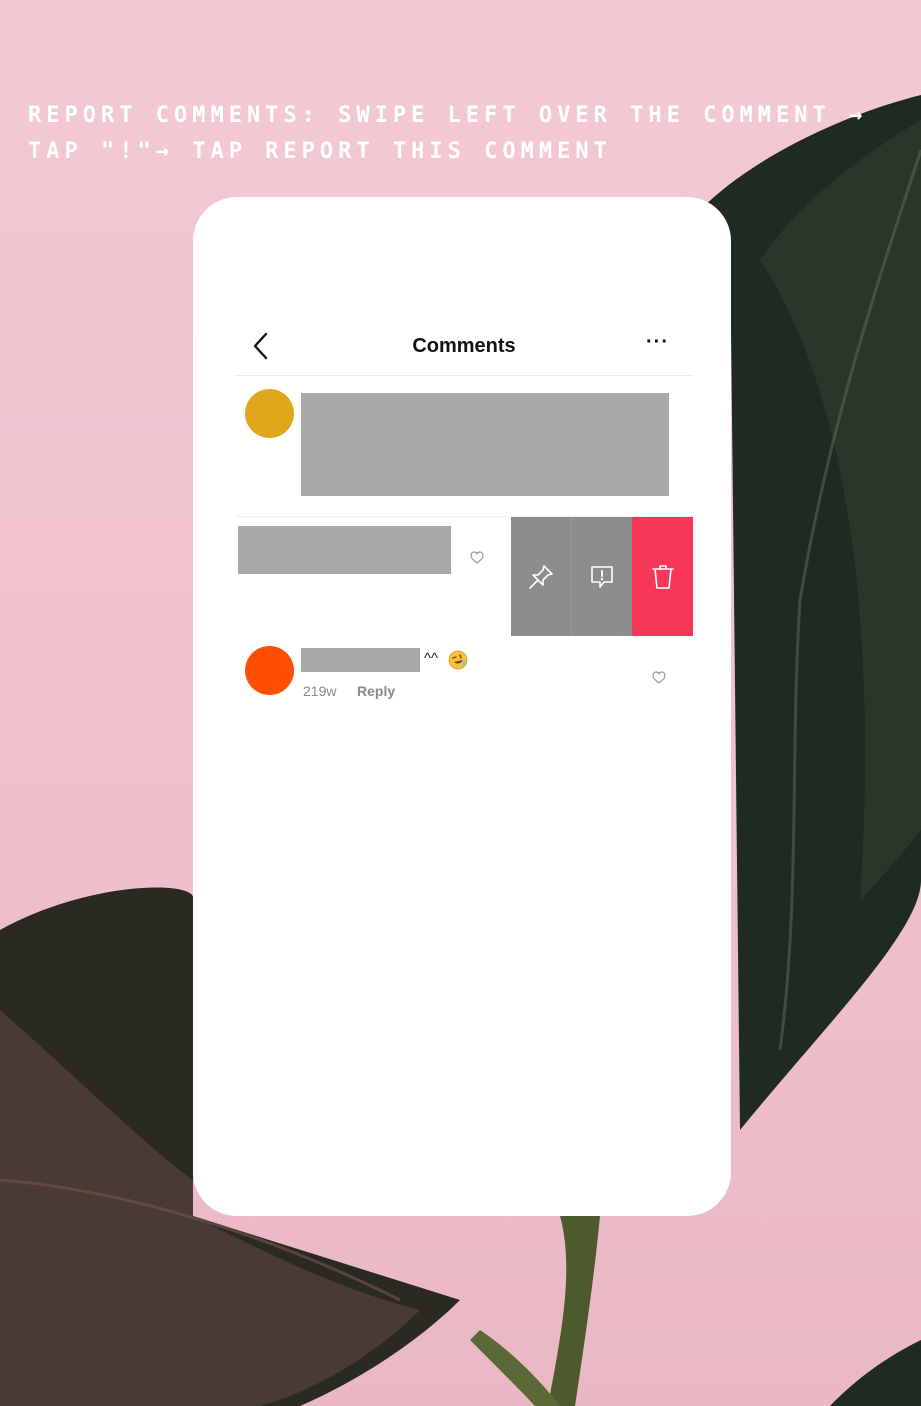 This screenshot has width=921, height=1406. I want to click on pin-comment-button, so click(541, 576).